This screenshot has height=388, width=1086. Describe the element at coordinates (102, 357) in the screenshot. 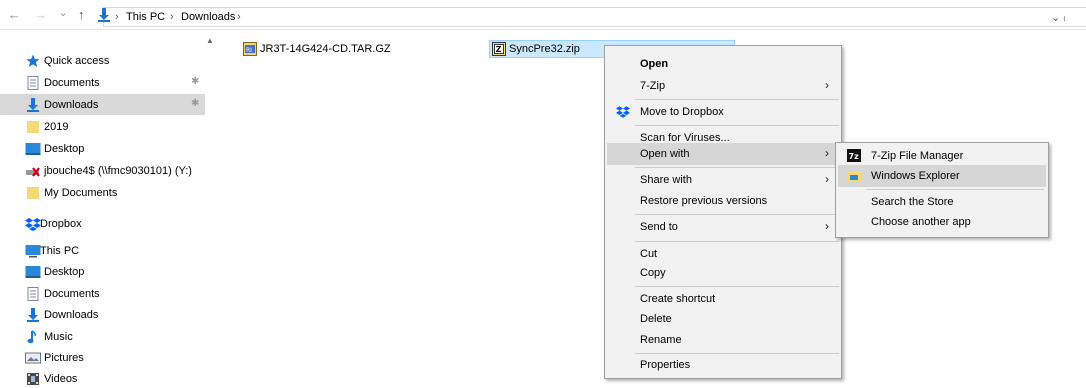

I see `nav-item-pictures: Pictures` at that location.